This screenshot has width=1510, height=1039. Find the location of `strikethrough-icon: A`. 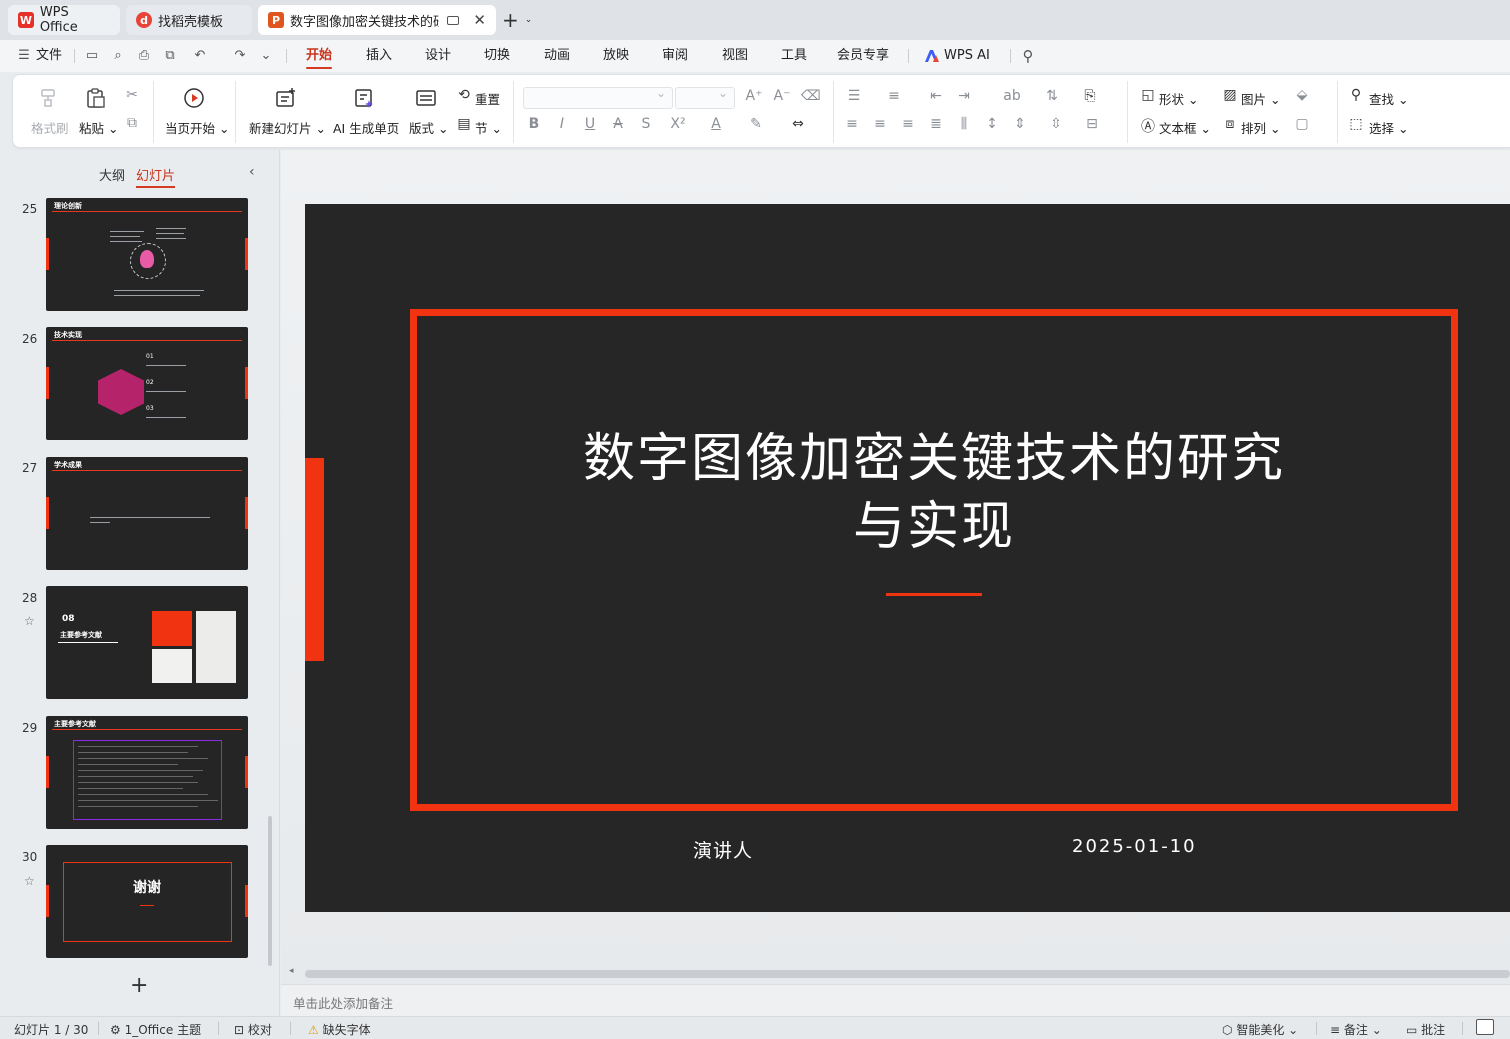

strikethrough-icon: A is located at coordinates (618, 124).